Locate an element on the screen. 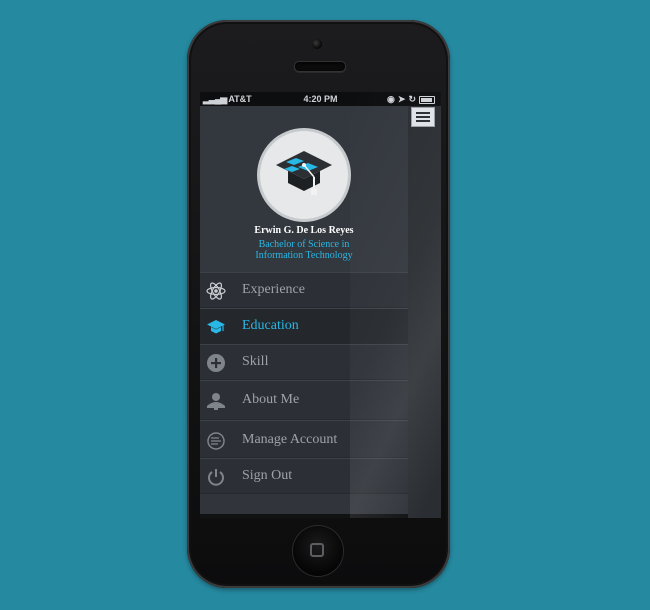 This screenshot has height=610, width=650. alarm-icon: ◉ is located at coordinates (391, 99).